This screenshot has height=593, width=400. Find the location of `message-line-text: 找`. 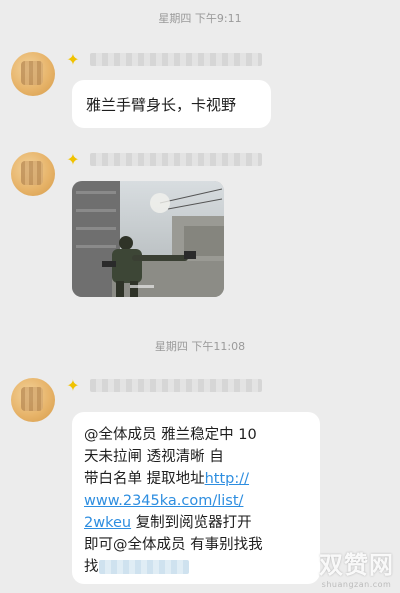

message-line-text: 找 is located at coordinates (91, 567).